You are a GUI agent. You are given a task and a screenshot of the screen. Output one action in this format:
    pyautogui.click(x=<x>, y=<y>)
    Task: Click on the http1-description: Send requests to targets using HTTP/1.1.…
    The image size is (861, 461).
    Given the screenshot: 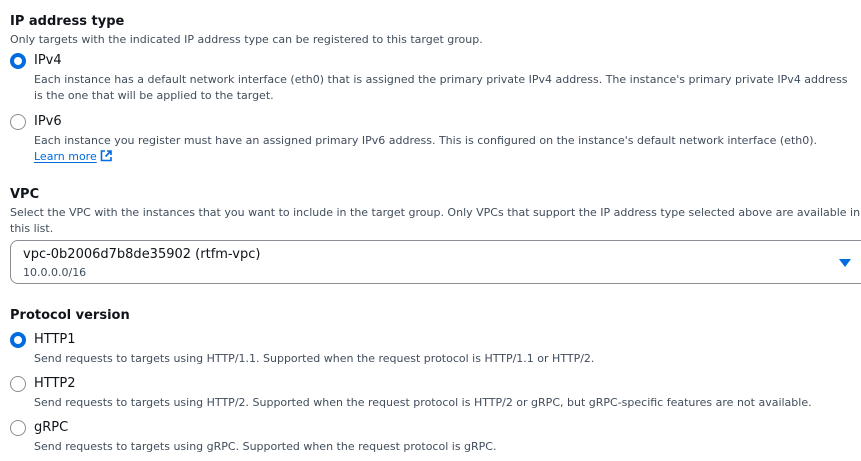 What is the action you would take?
    pyautogui.click(x=314, y=358)
    